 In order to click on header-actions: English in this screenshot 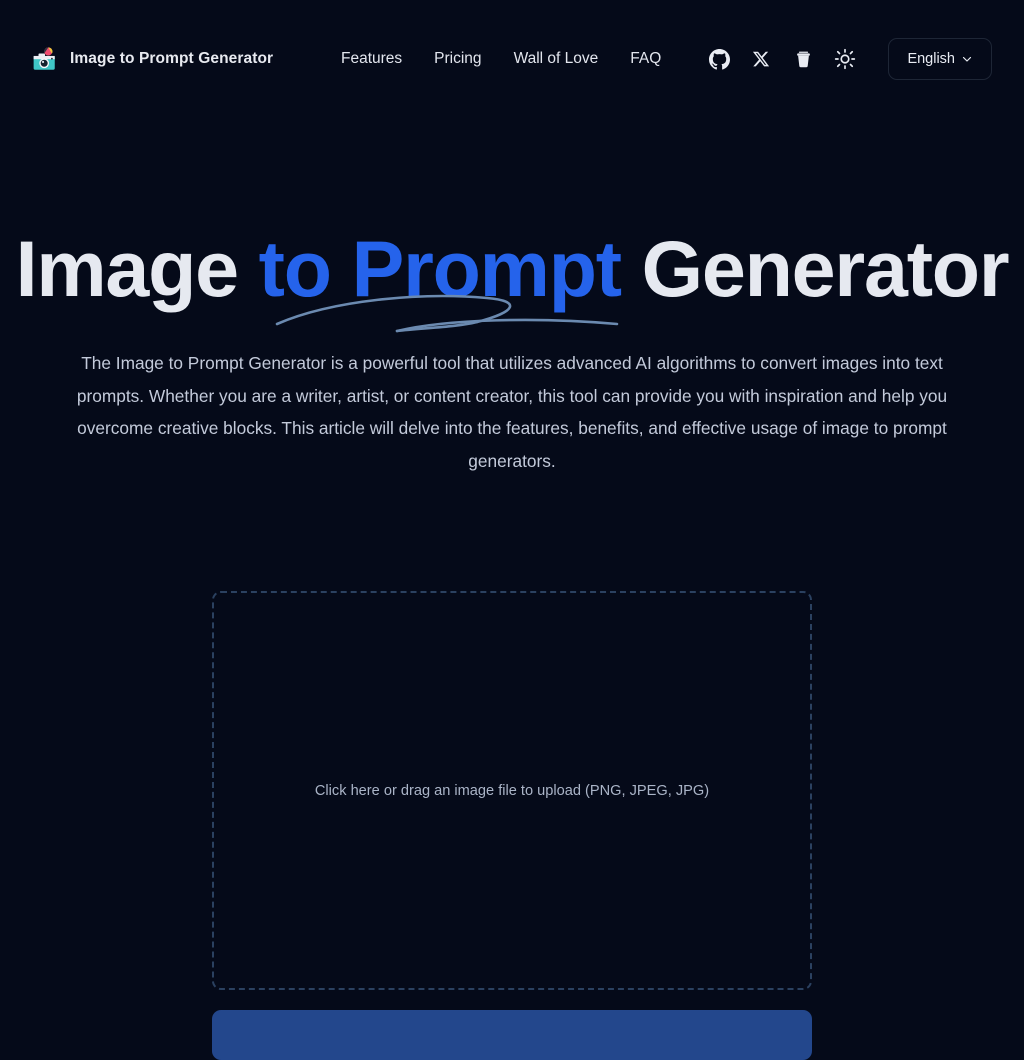, I will do `click(845, 59)`.